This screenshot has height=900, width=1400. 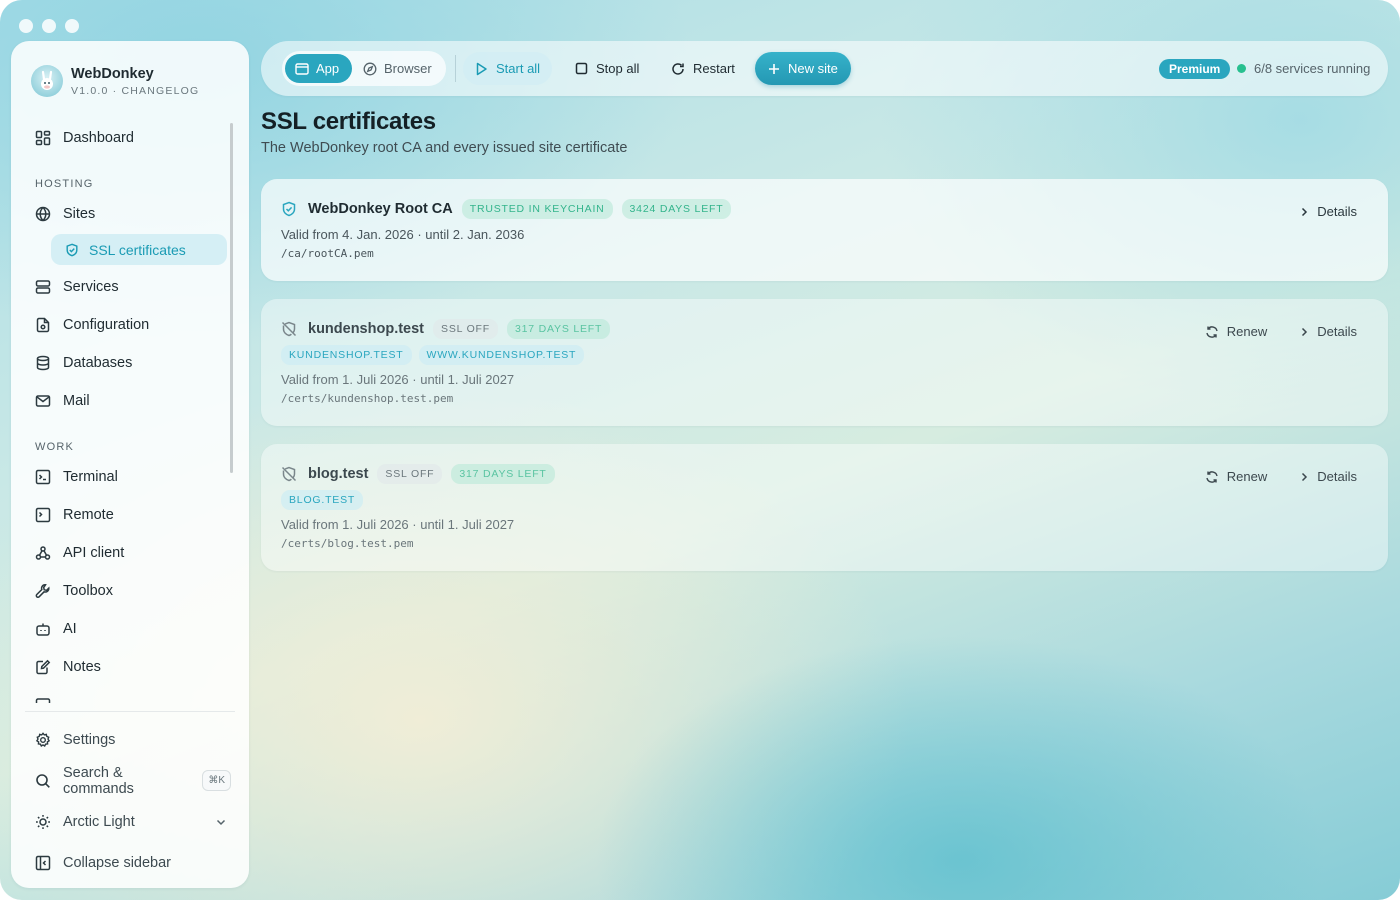 I want to click on webhook-icon, so click(x=43, y=553).